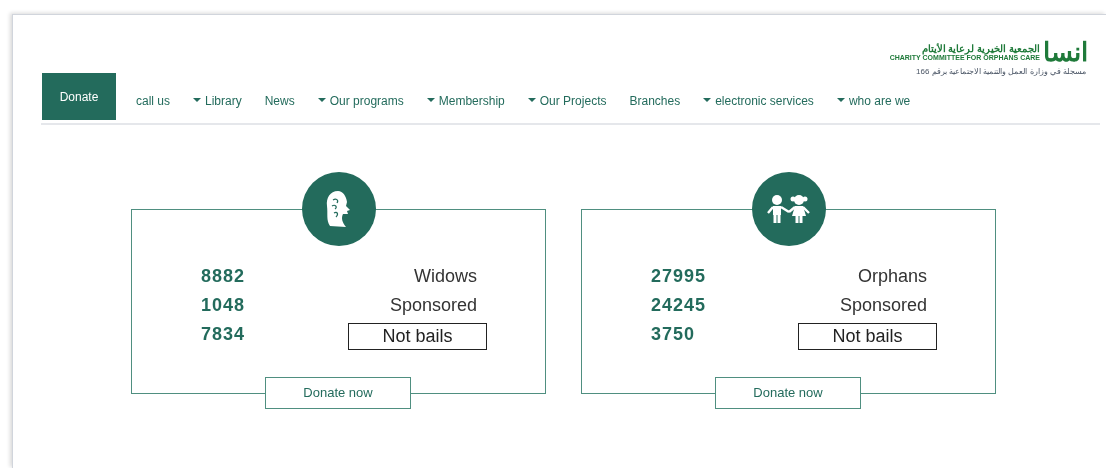 The image size is (1106, 468). I want to click on nav-link: call us, so click(153, 100).